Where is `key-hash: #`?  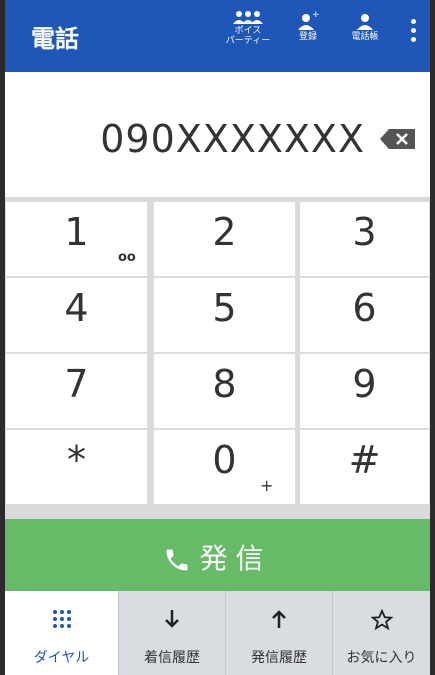 key-hash: # is located at coordinates (364, 467).